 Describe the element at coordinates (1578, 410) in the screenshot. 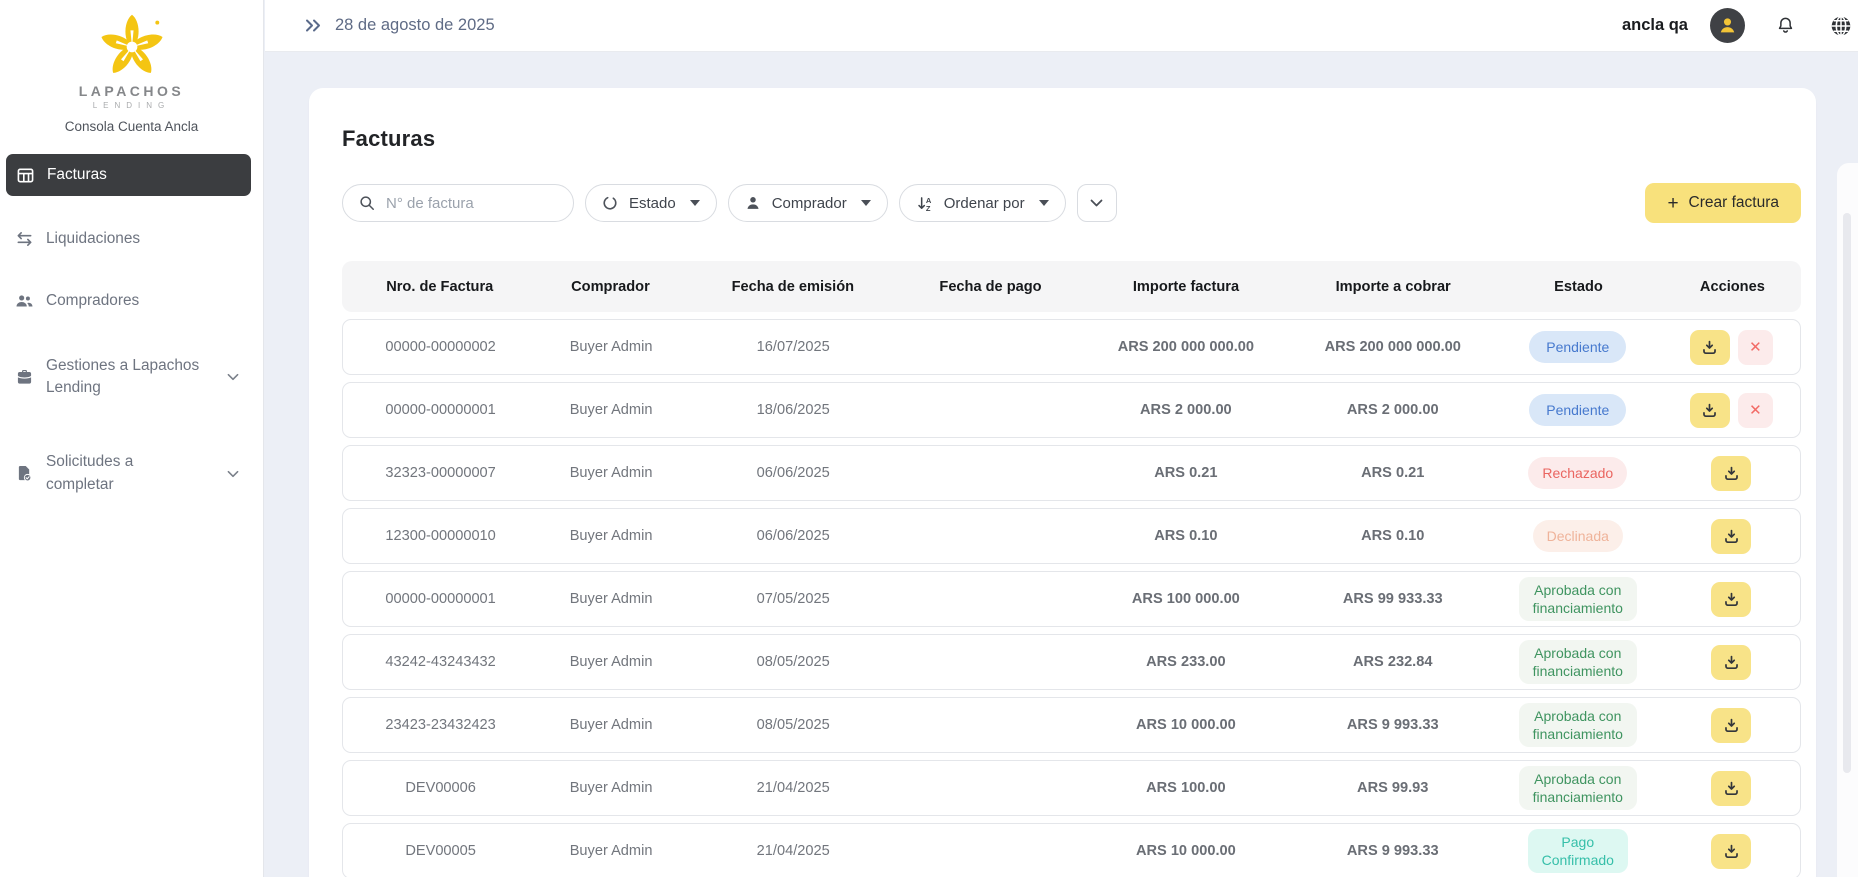

I see `status-badge: Pendiente` at that location.